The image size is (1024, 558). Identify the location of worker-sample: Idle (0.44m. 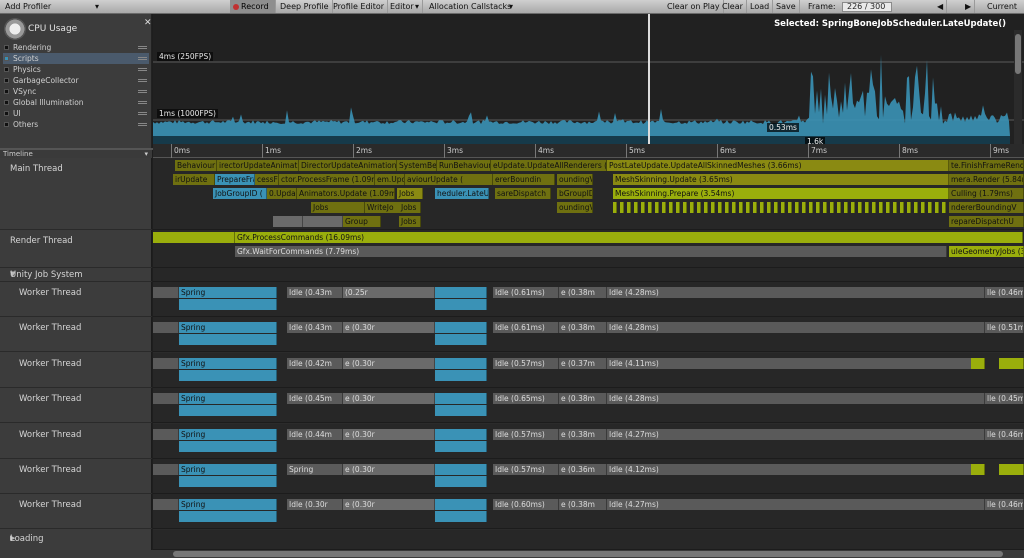
(315, 434).